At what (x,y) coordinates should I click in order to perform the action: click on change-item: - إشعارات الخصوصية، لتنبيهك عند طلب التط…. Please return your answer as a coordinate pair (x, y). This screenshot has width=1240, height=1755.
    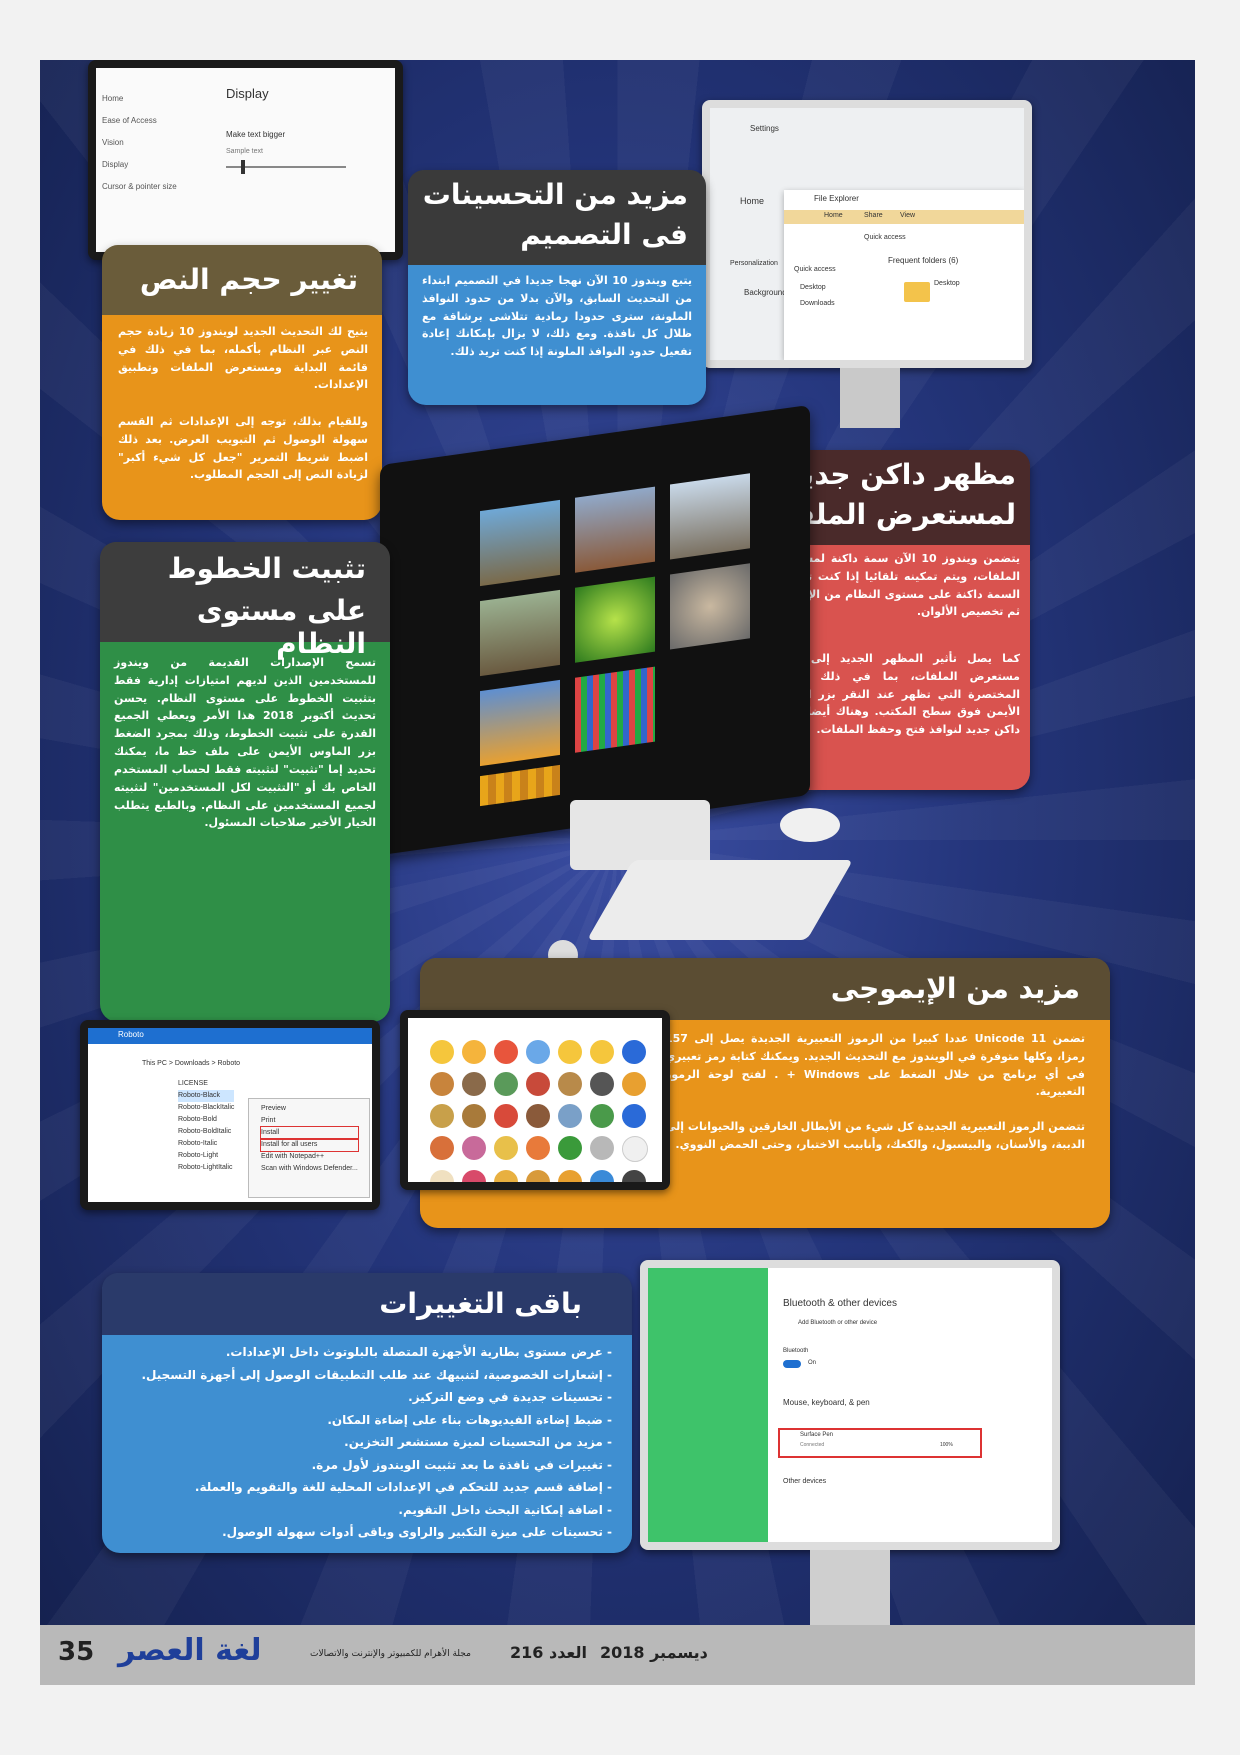
    Looking at the image, I should click on (376, 1374).